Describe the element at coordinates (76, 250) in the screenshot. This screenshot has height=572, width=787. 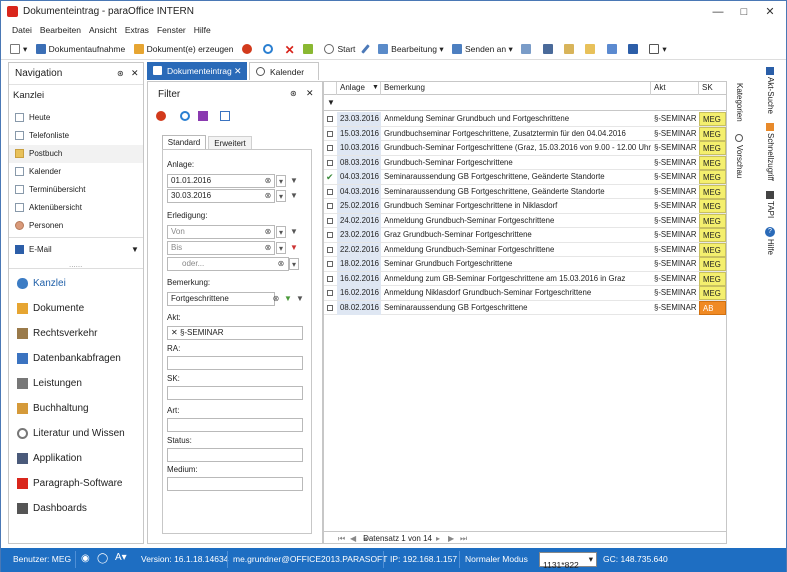
I see `nav-item-email: E-Mail` at that location.